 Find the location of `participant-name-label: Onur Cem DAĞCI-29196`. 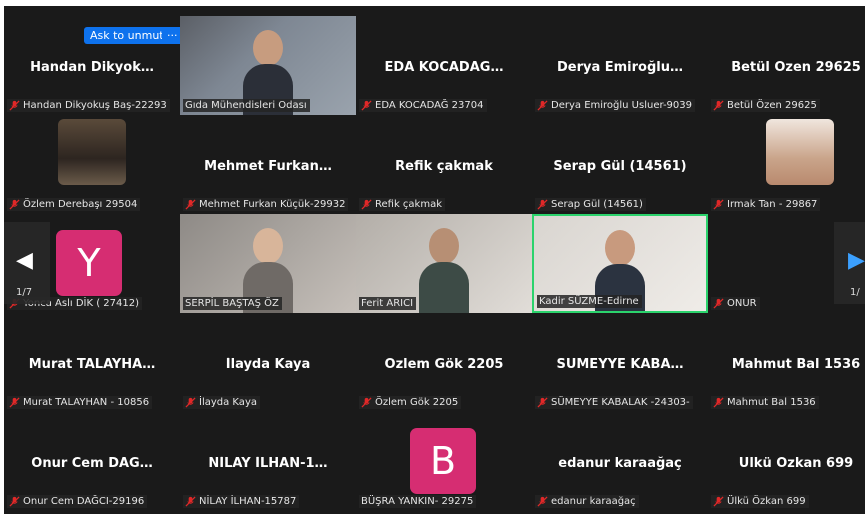

participant-name-label: Onur Cem DAĞCI-29196 is located at coordinates (77, 501).